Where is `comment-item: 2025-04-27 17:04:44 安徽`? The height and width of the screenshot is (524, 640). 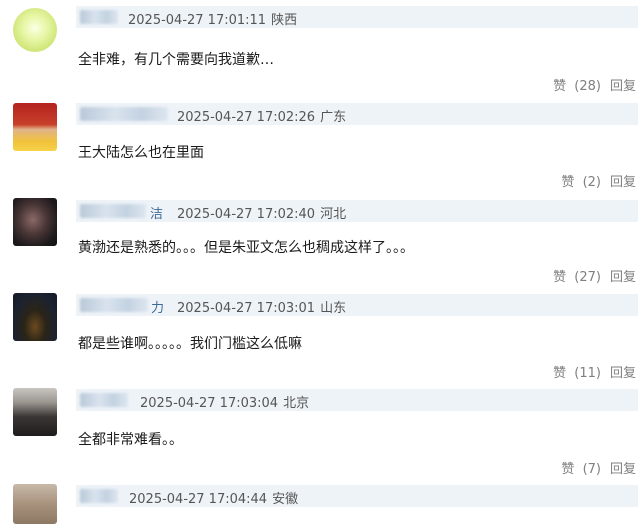 comment-item: 2025-04-27 17:04:44 安徽 is located at coordinates (320, 502).